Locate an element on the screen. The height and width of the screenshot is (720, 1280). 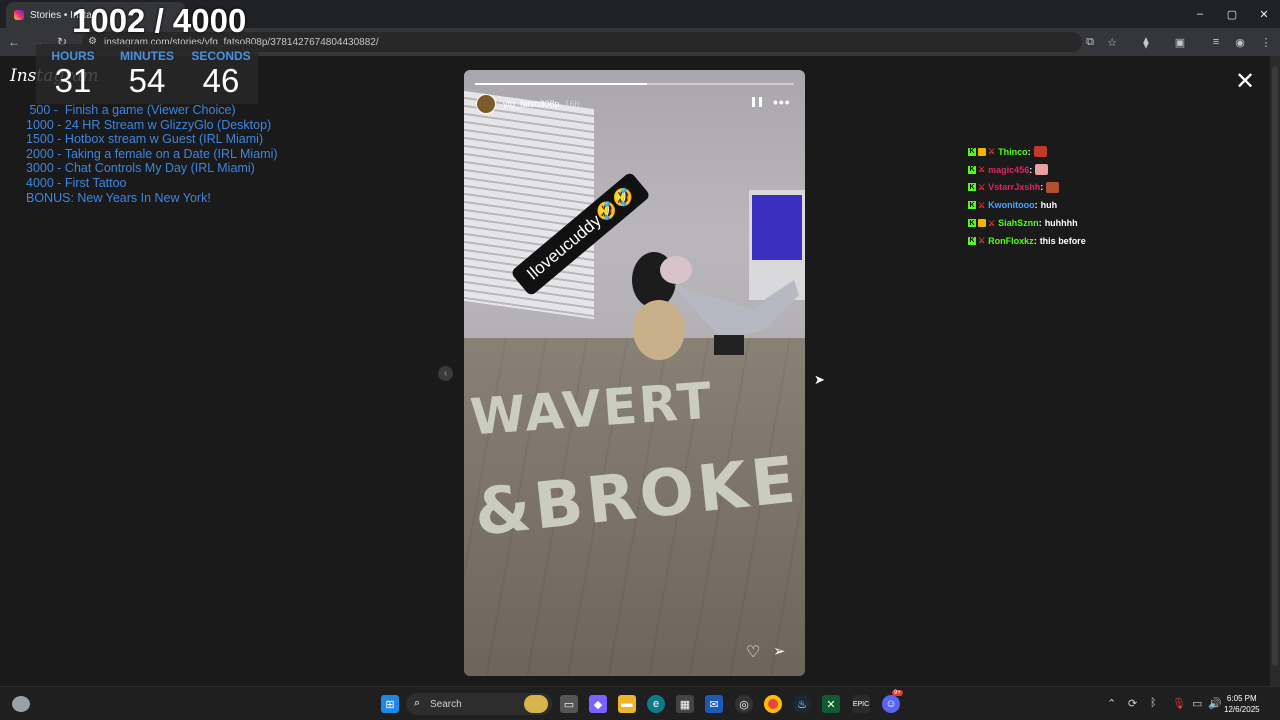
maximize-button: ▢ is located at coordinates (1232, 14).